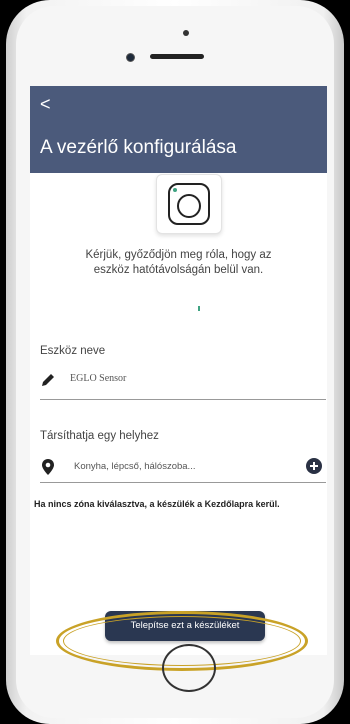  What do you see at coordinates (45, 104) in the screenshot?
I see `back-button: <` at bounding box center [45, 104].